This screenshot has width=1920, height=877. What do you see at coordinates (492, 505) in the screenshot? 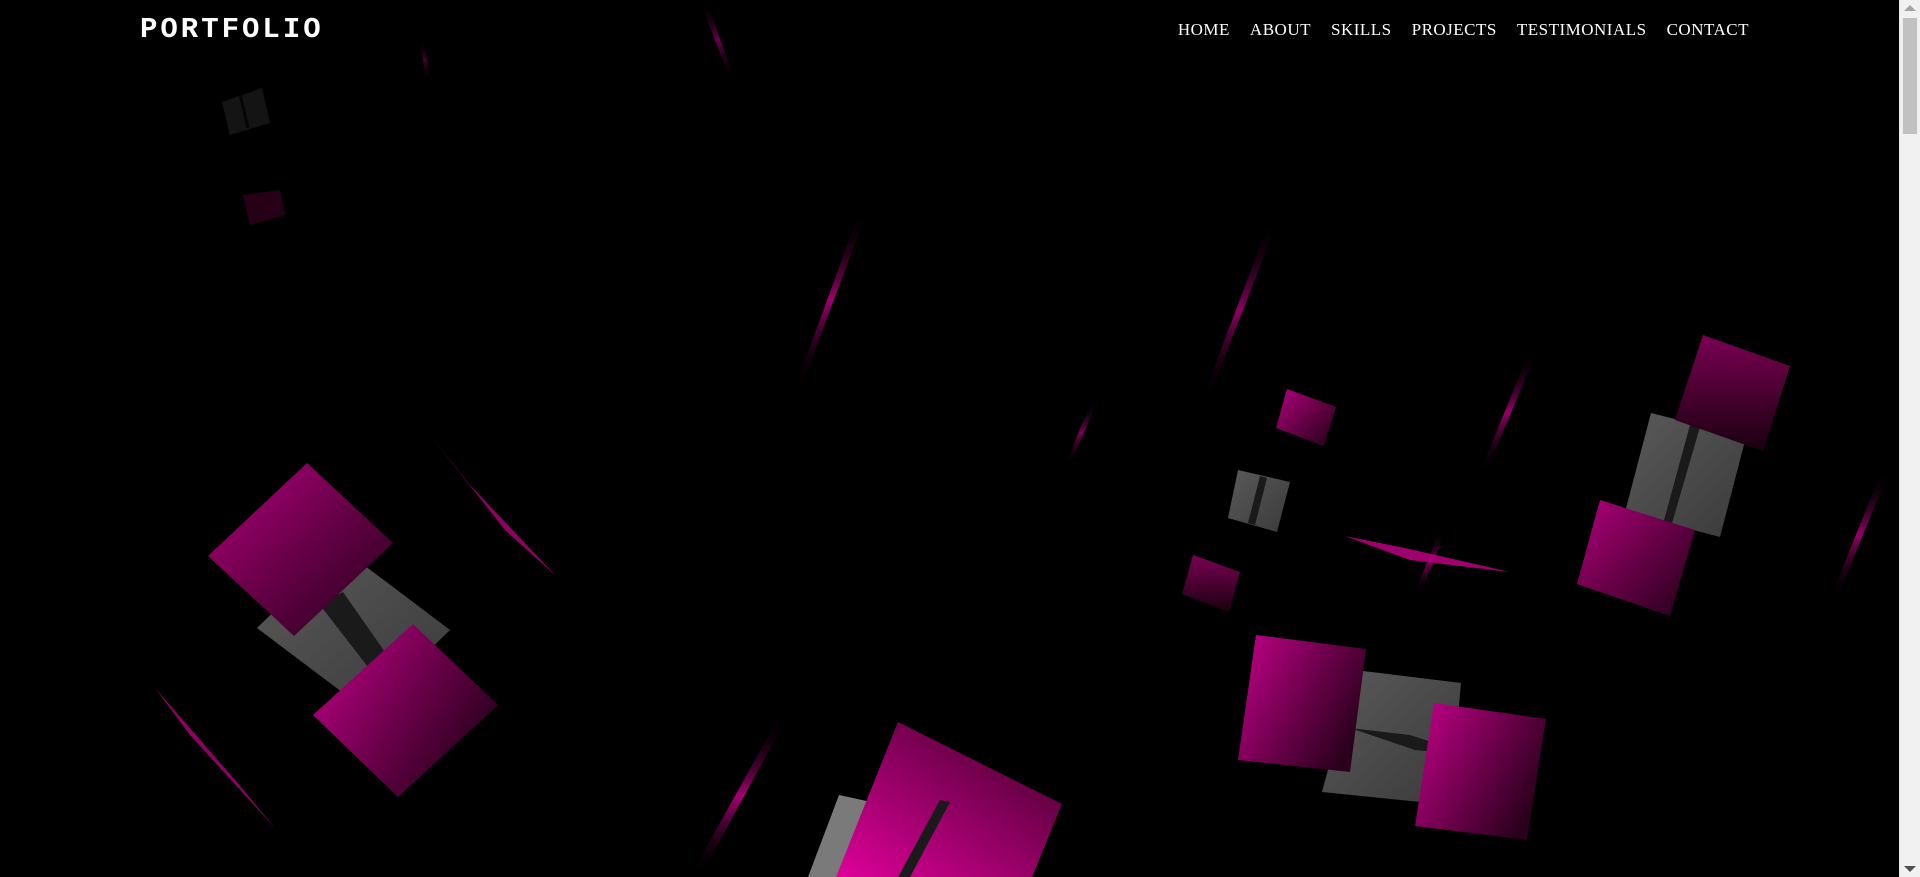
I see `shard-left-upper` at bounding box center [492, 505].